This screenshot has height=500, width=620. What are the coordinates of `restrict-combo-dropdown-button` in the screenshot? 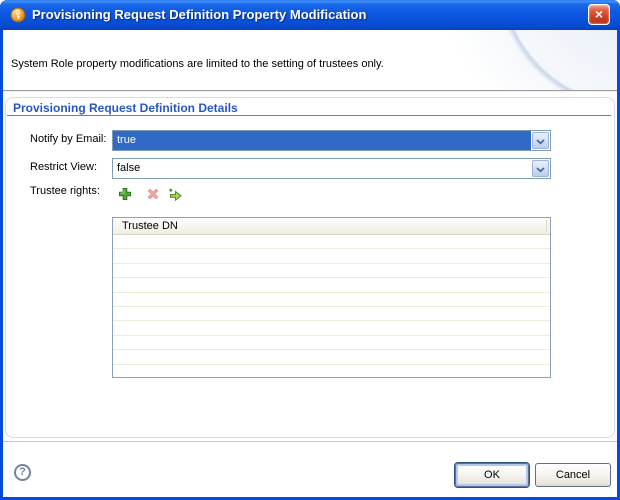 It's located at (540, 168).